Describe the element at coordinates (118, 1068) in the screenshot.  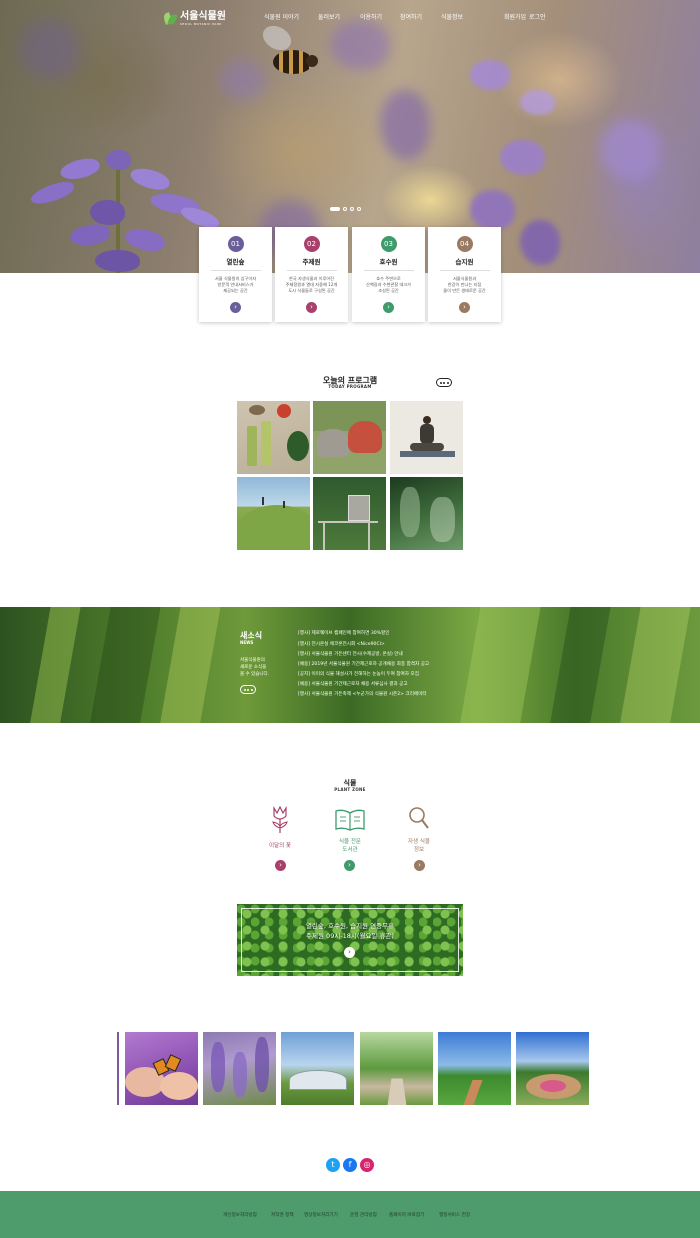
I see `gallery-edge` at that location.